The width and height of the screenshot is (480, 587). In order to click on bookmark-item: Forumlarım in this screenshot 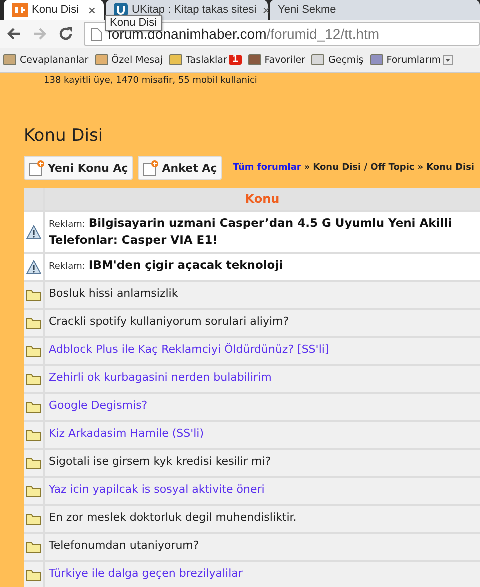, I will do `click(412, 60)`.